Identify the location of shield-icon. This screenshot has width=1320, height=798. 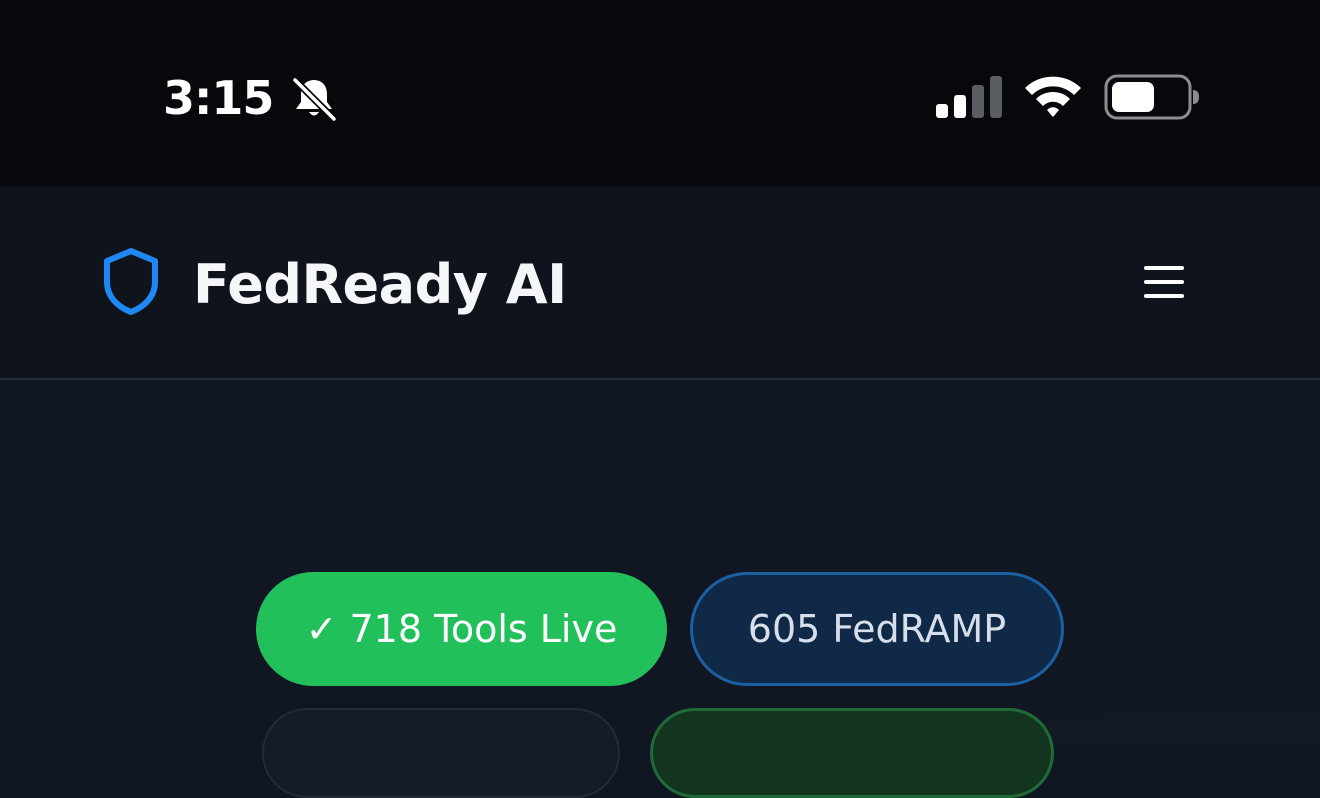
(131, 281).